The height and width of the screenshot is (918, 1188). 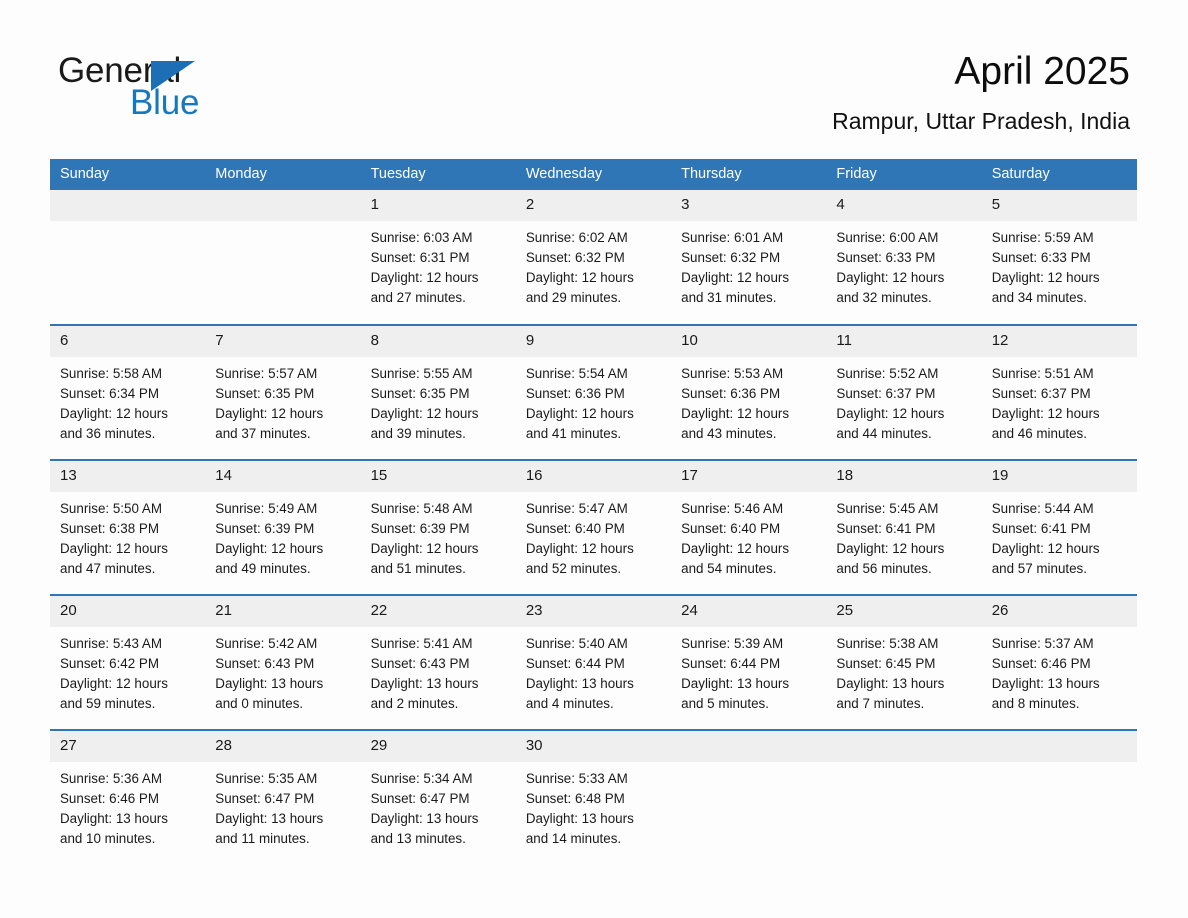 What do you see at coordinates (575, 393) in the screenshot?
I see `sunset-text: Sunset: 6:36 PM` at bounding box center [575, 393].